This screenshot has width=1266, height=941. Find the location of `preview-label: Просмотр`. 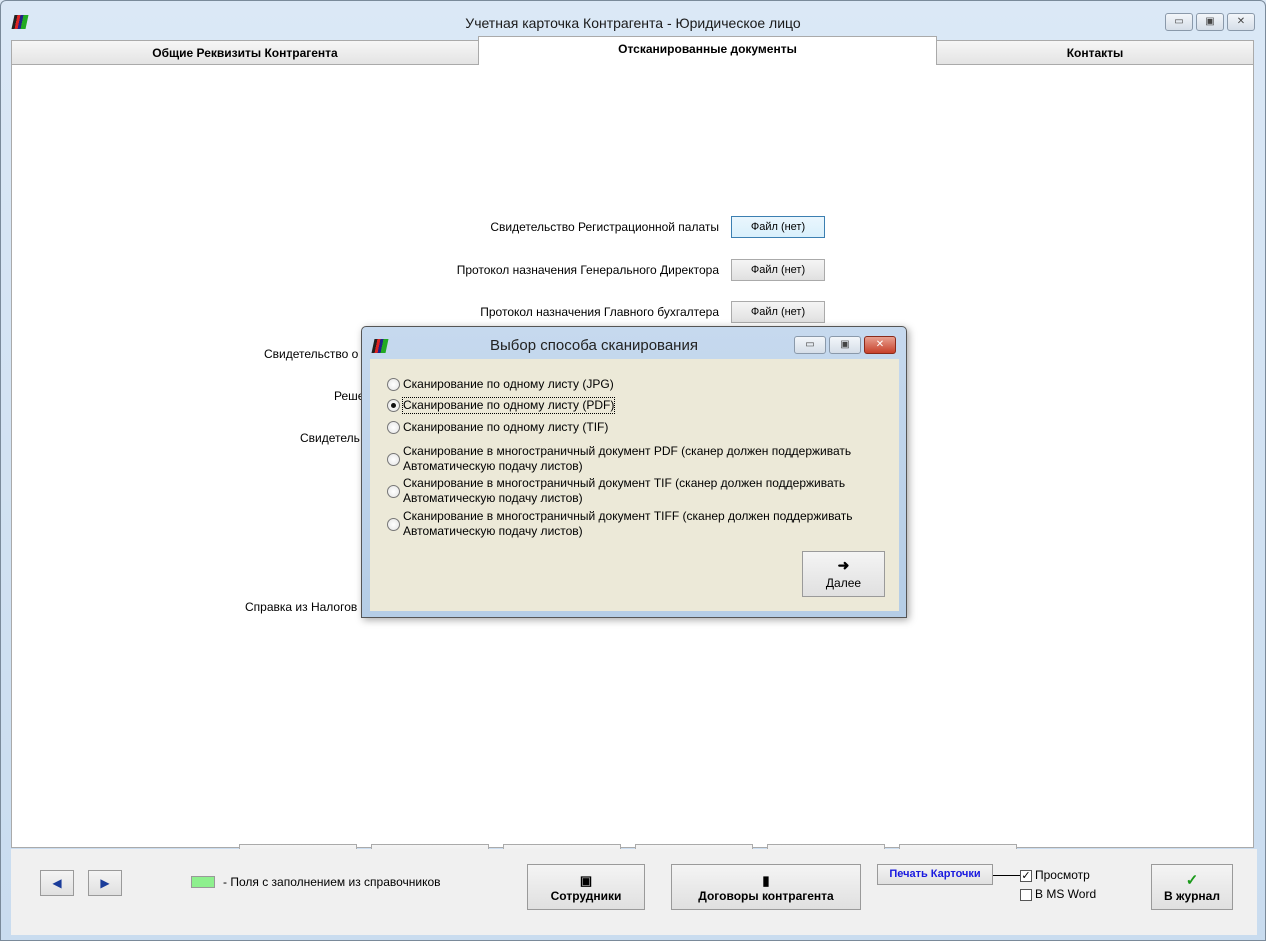

preview-label: Просмотр is located at coordinates (1062, 875).